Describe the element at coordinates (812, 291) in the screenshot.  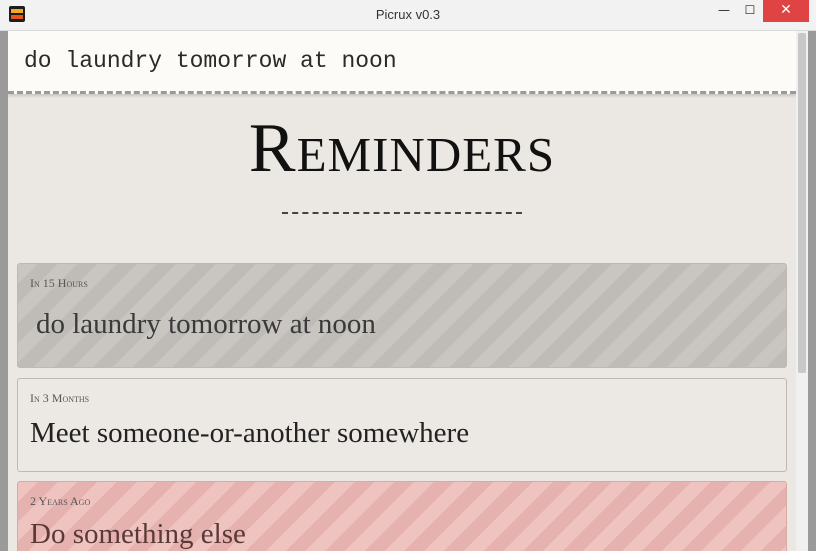
I see `window-frame-right` at that location.